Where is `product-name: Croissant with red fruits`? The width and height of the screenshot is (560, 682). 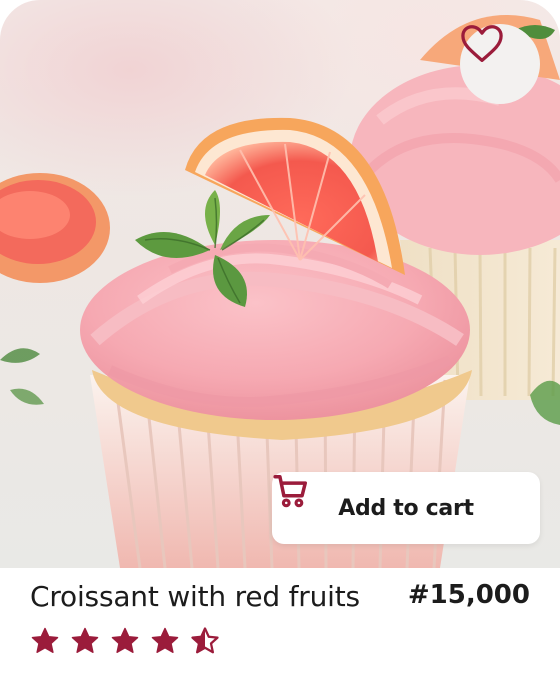 product-name: Croissant with red fruits is located at coordinates (195, 596).